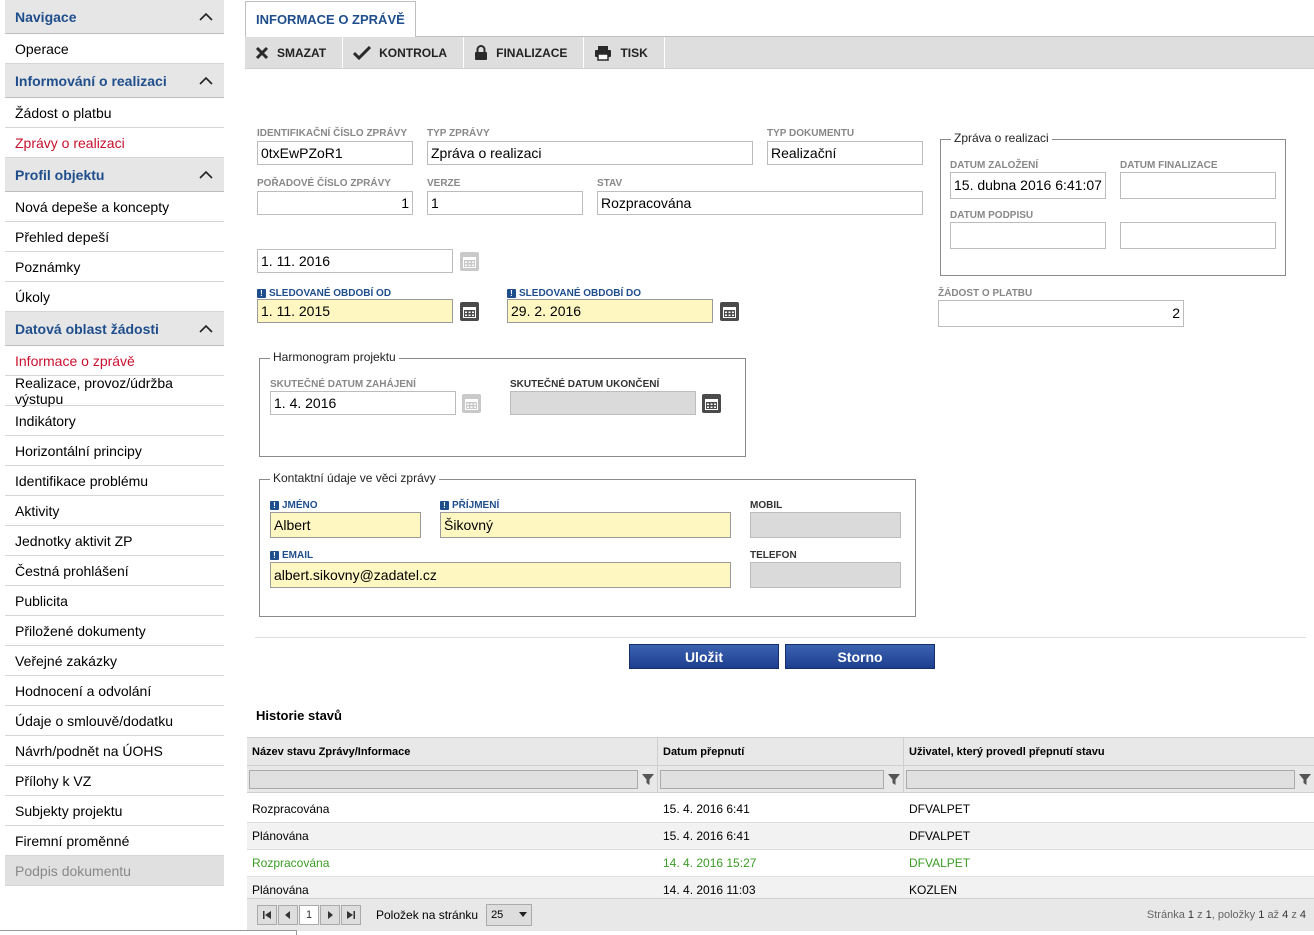 The image size is (1314, 935). What do you see at coordinates (114, 451) in the screenshot?
I see `sidebar-item-horizontalni-principy: Horizontální principy` at bounding box center [114, 451].